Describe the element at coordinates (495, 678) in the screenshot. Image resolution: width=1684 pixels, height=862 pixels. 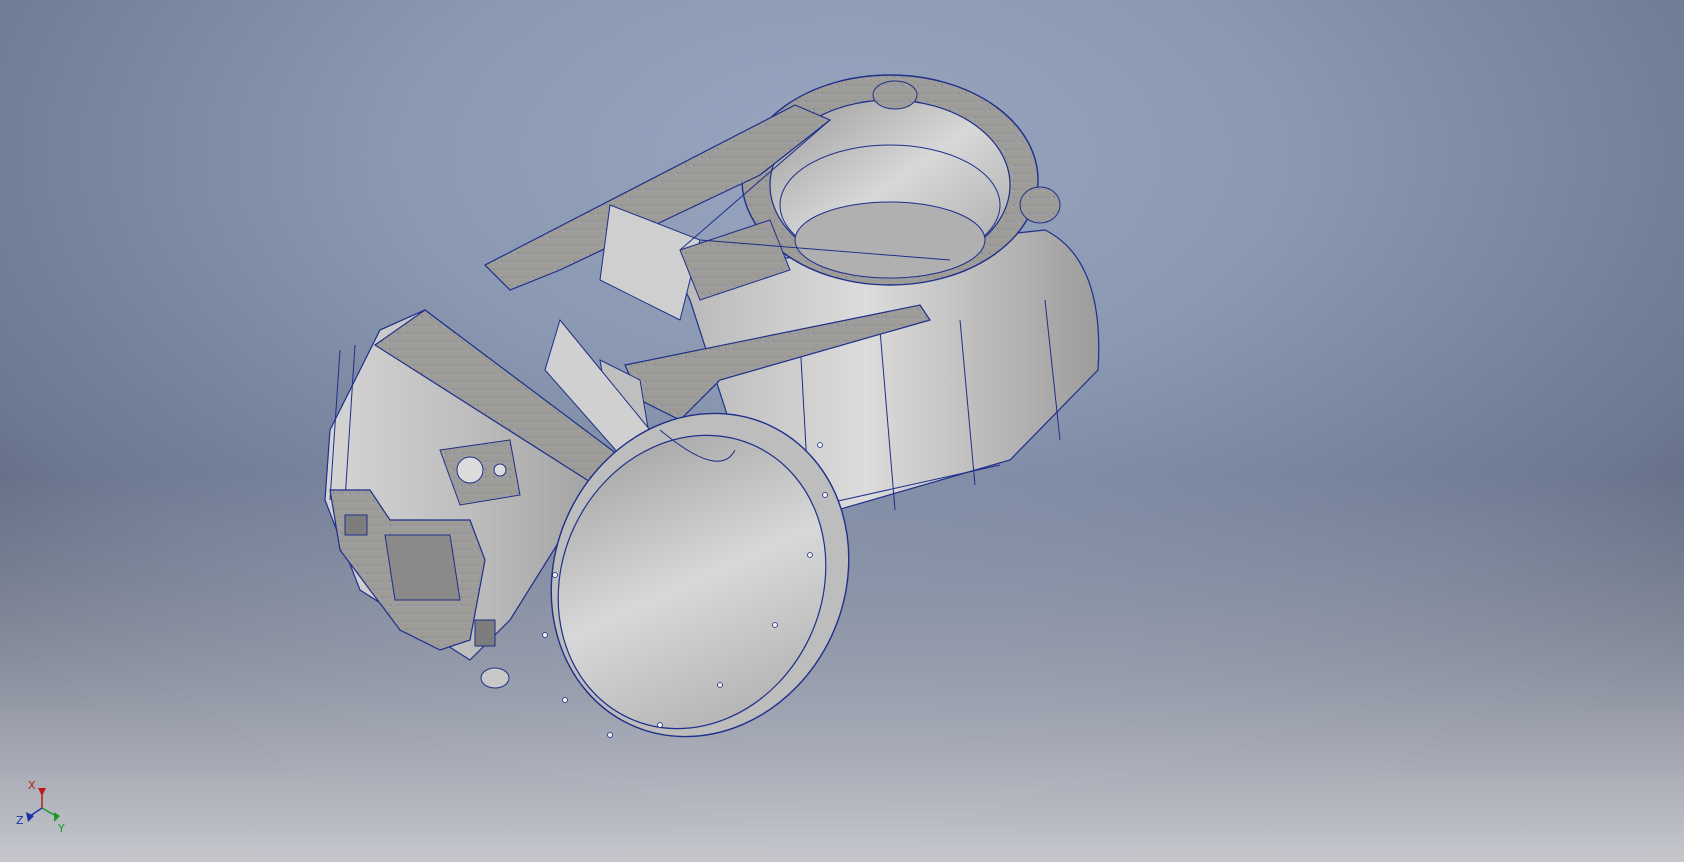
I see `bottom-boss` at that location.